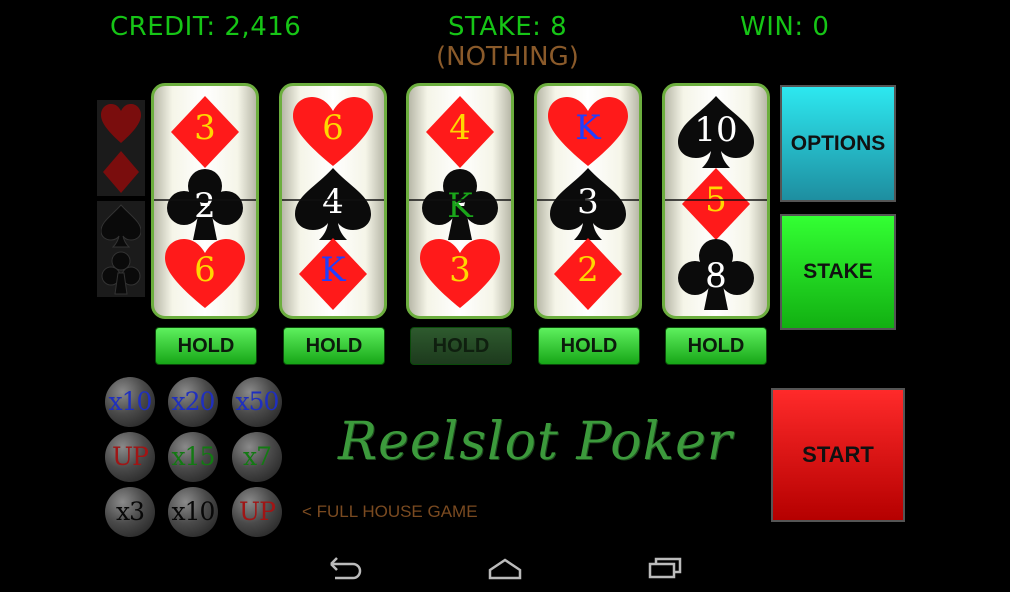 The image size is (1010, 592). What do you see at coordinates (589, 346) in the screenshot?
I see `hold-button-4: HOLD` at bounding box center [589, 346].